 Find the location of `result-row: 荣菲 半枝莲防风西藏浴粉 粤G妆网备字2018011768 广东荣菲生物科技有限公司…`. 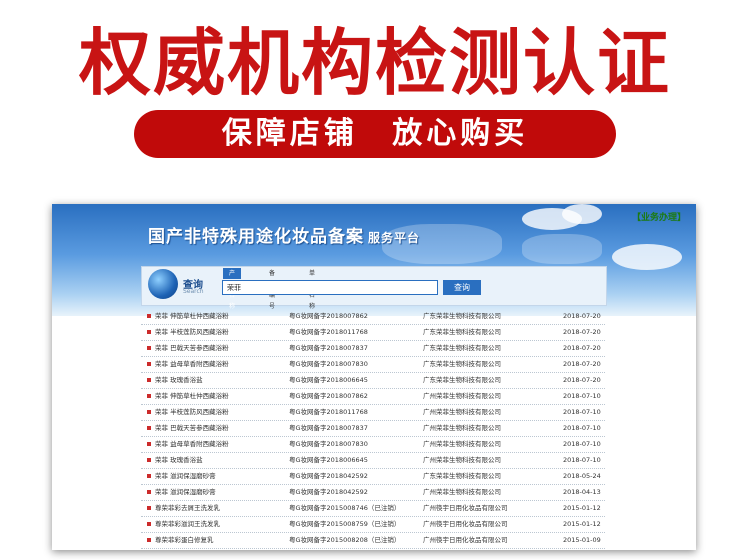

result-row: 荣菲 半枝莲防风西藏浴粉 粤G妆网备字2018011768 广东荣菲生物科技有限公司… is located at coordinates (373, 332).